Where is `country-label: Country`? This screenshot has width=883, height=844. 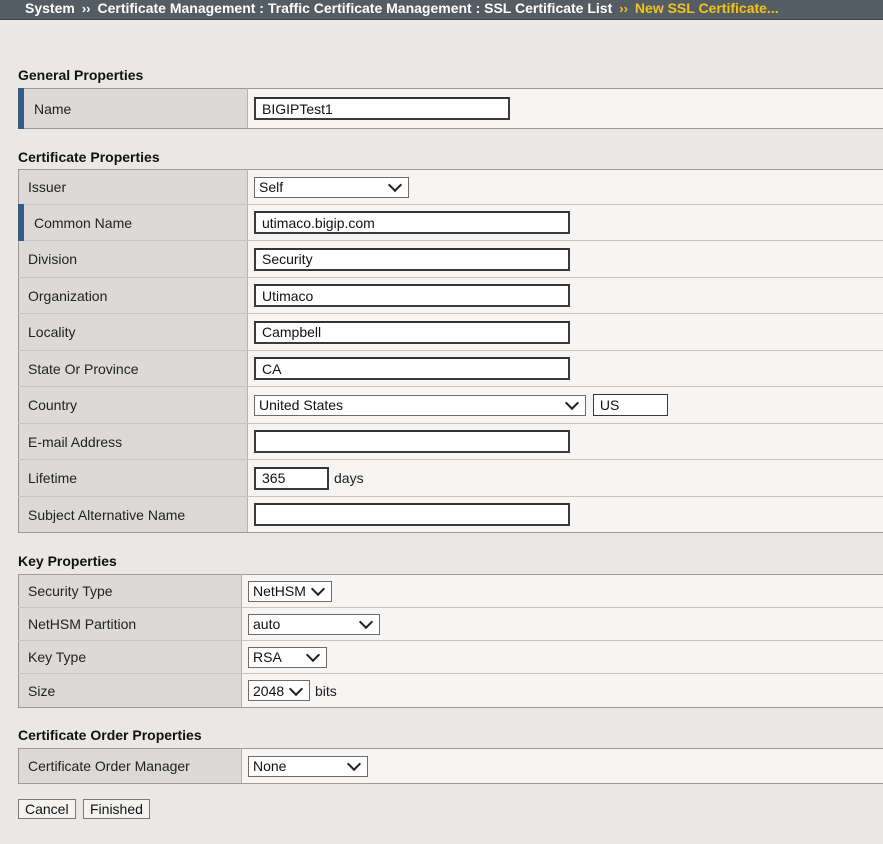 country-label: Country is located at coordinates (133, 405).